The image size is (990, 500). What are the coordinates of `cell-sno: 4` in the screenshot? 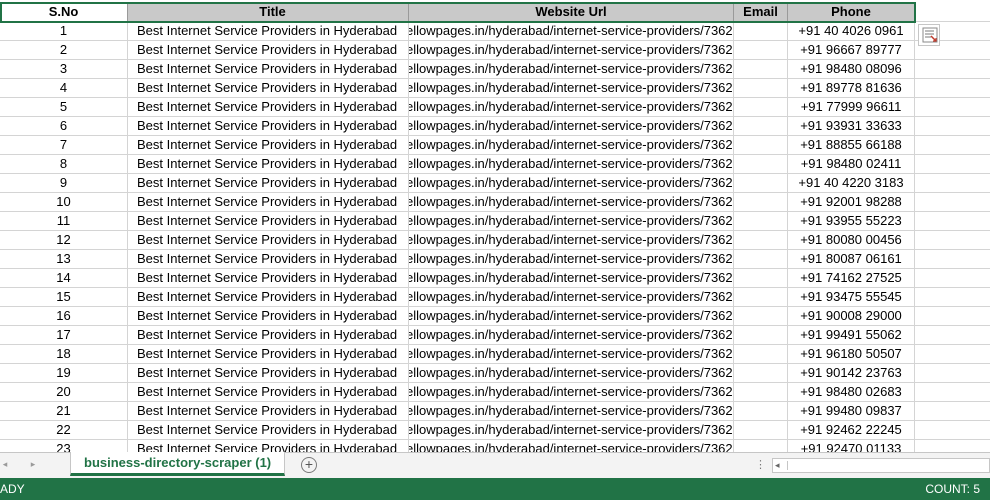 It's located at (64, 88).